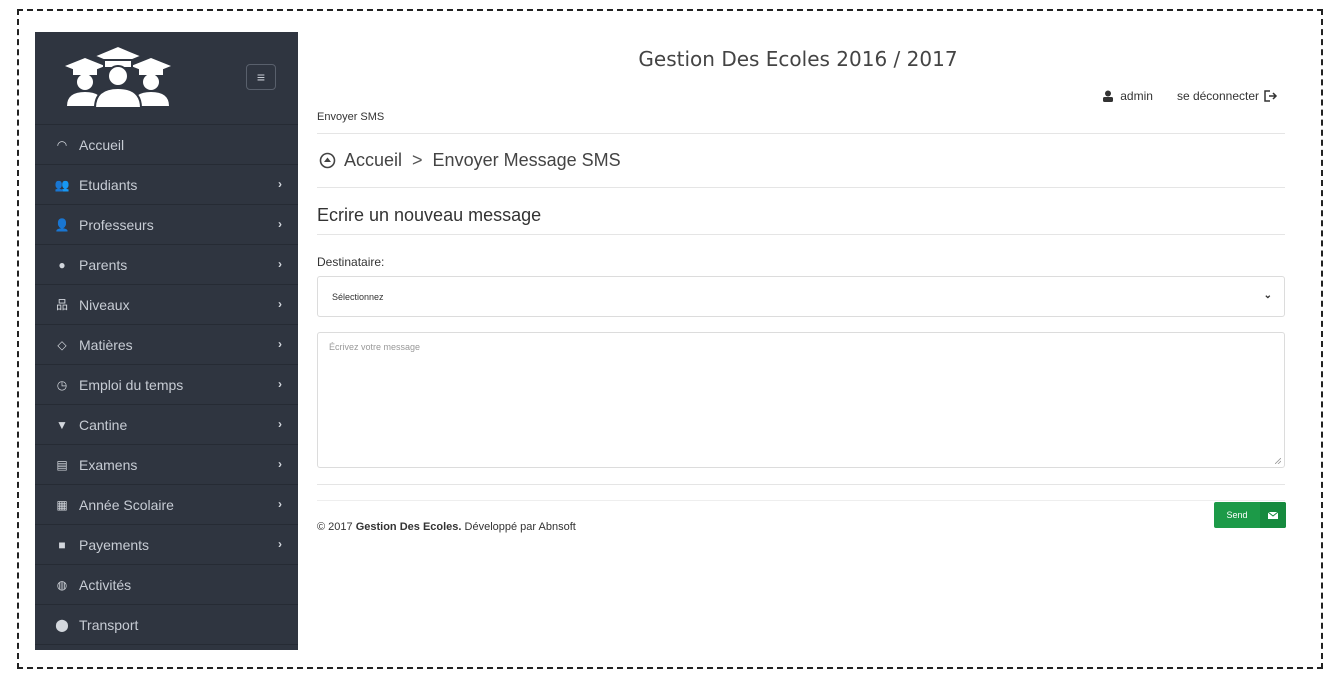 Image resolution: width=1339 pixels, height=683 pixels. I want to click on sidebar-item-label: Accueil, so click(102, 144).